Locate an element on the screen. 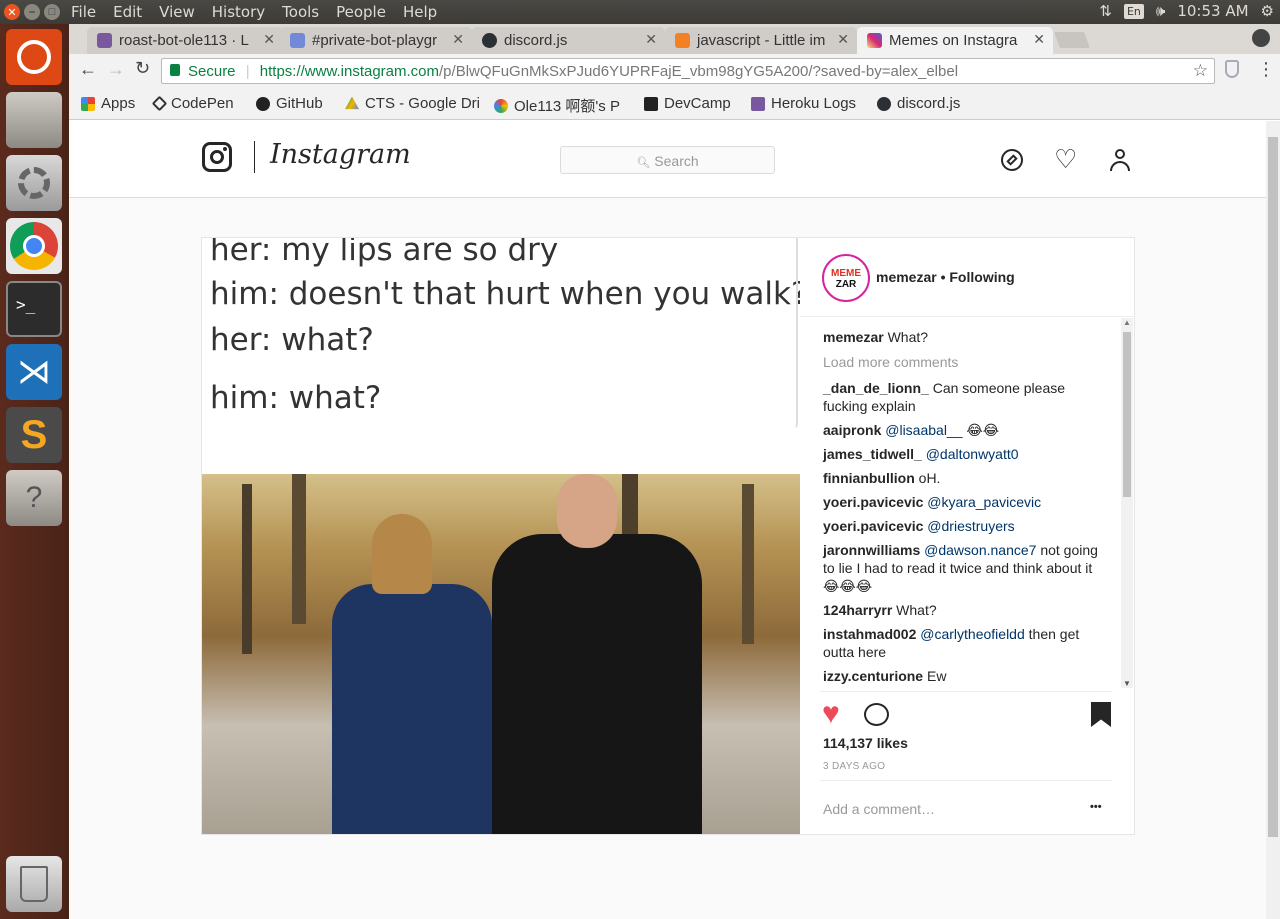 The width and height of the screenshot is (1280, 919). tab-stackoverflow: javascript - Little im ✕ is located at coordinates (761, 40).